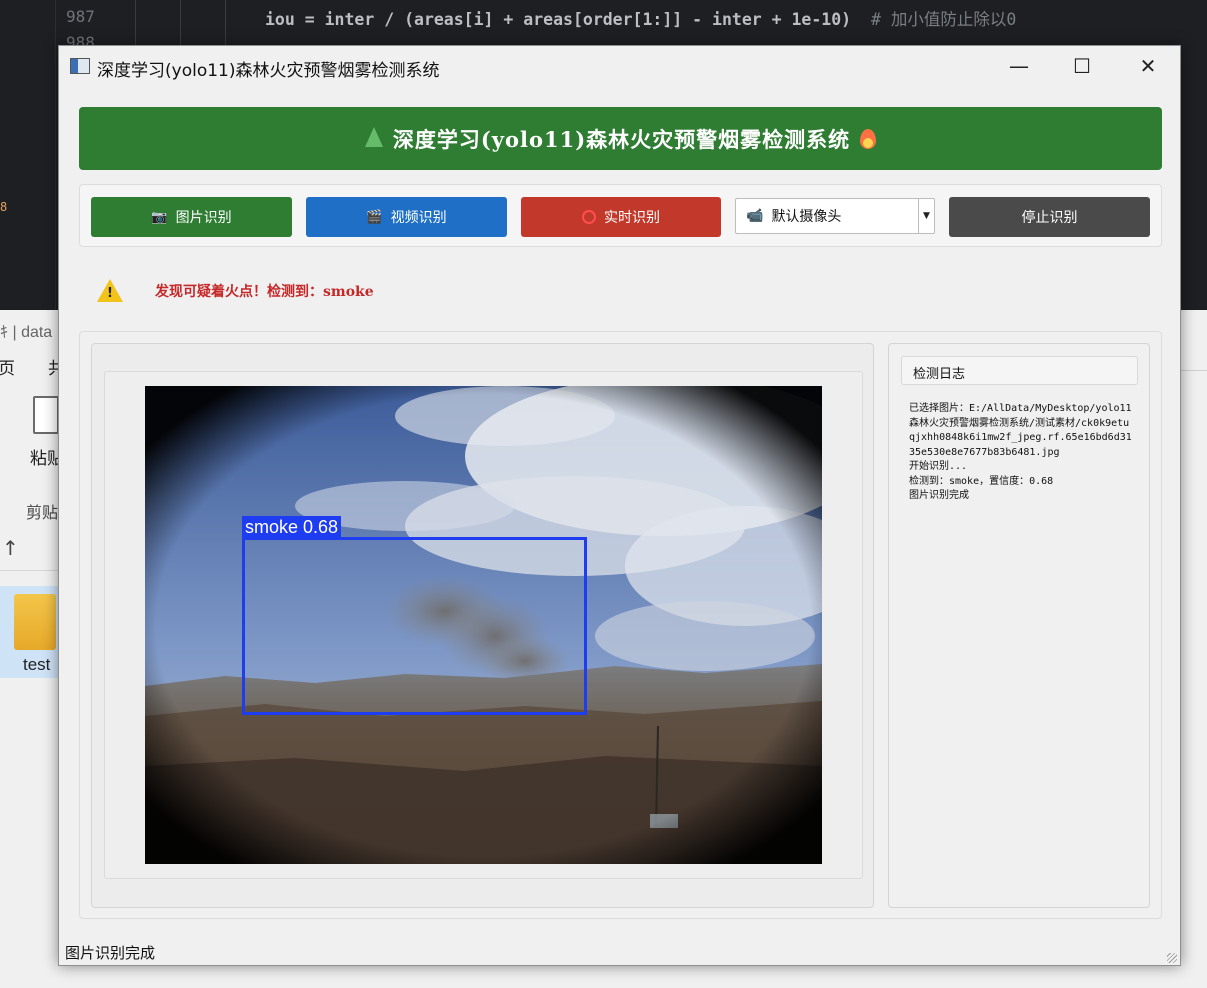  What do you see at coordinates (1019, 370) in the screenshot?
I see `log-title: 检测日志` at bounding box center [1019, 370].